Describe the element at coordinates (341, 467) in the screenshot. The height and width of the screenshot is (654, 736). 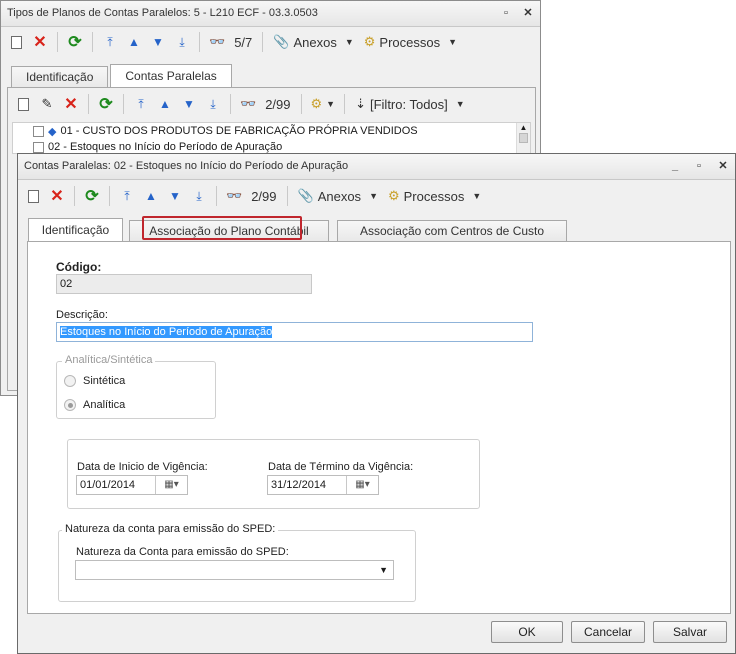
I see `data-termino-label: Data de Término da Vigência:` at that location.